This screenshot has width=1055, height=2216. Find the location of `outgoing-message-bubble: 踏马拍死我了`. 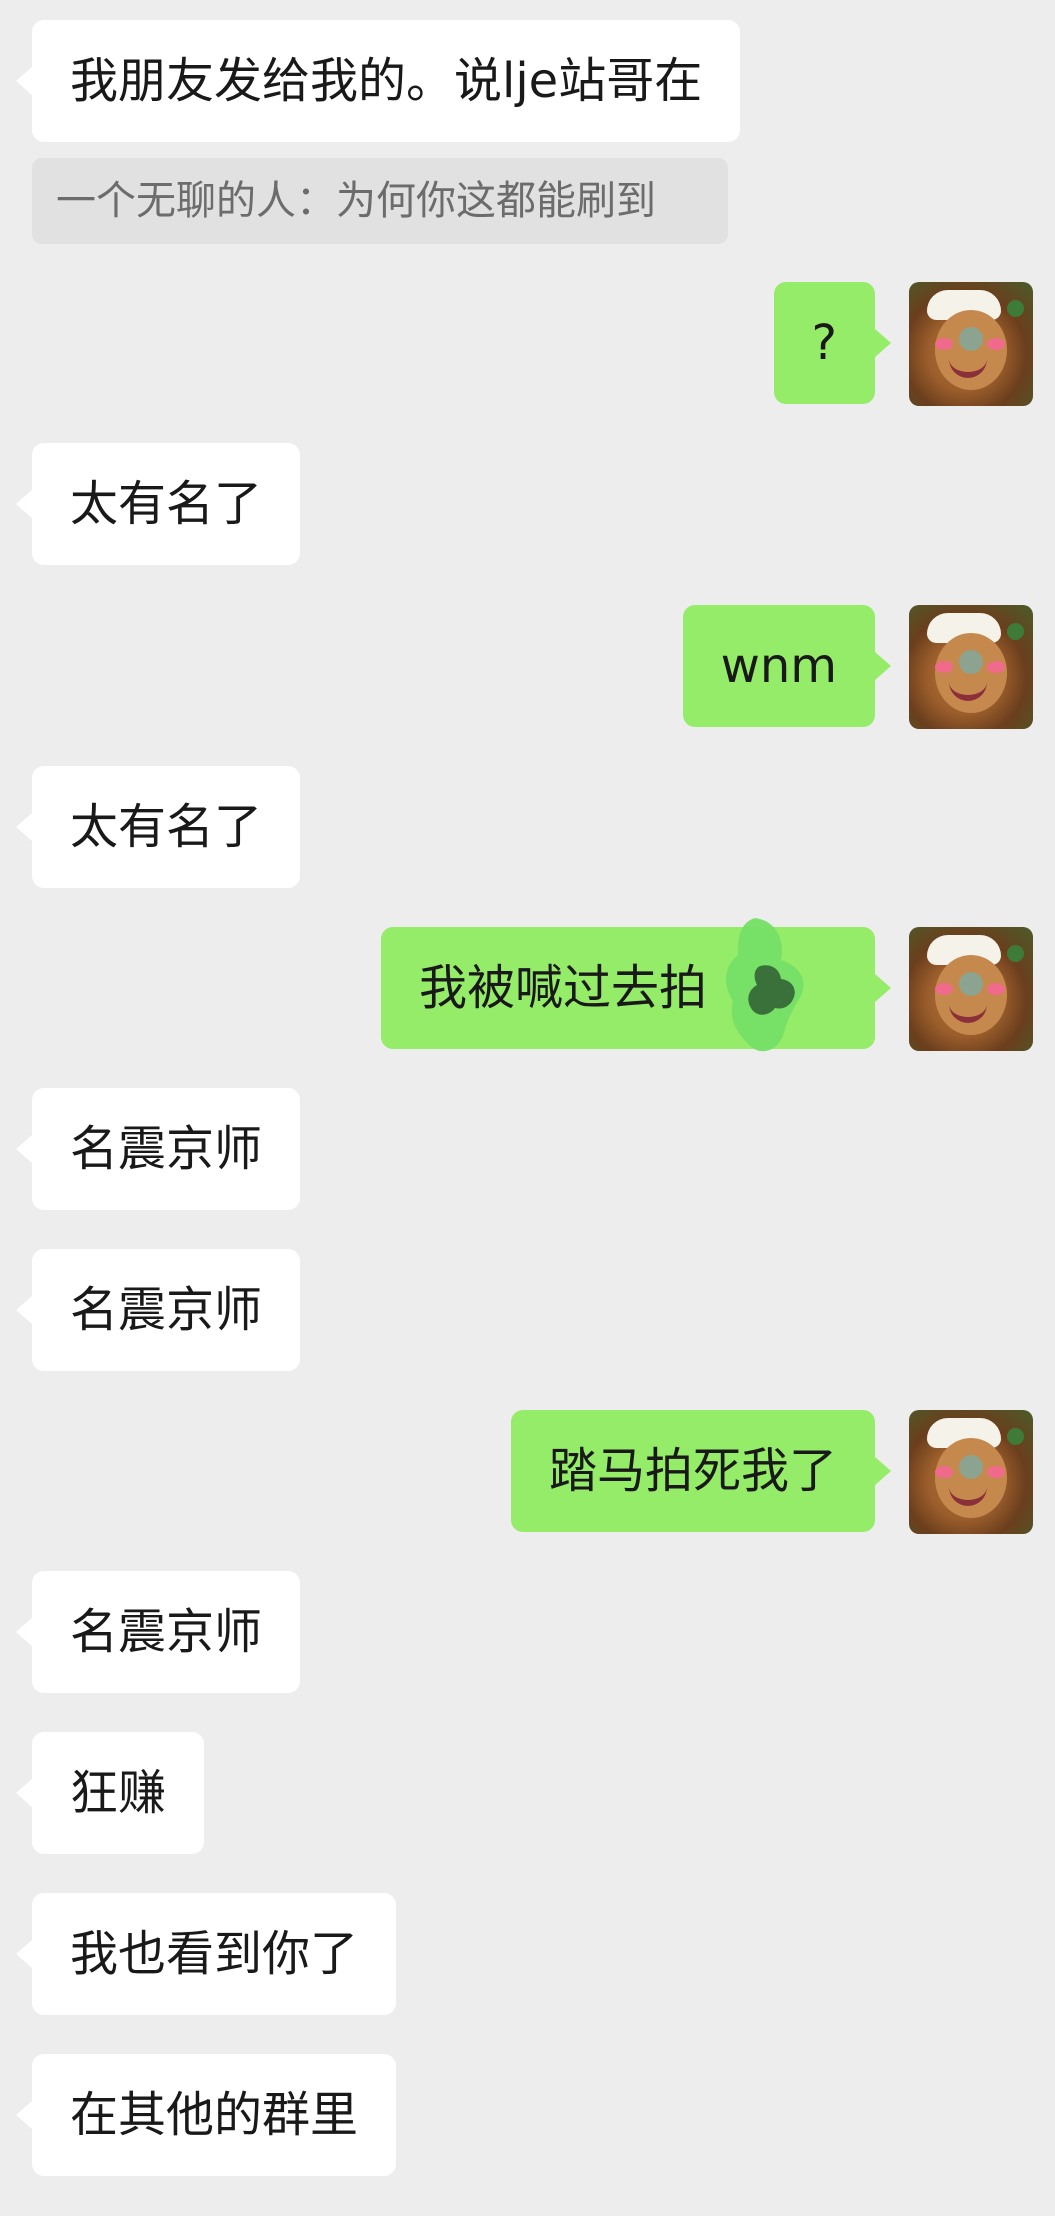

outgoing-message-bubble: 踏马拍死我了 is located at coordinates (701, 1471).